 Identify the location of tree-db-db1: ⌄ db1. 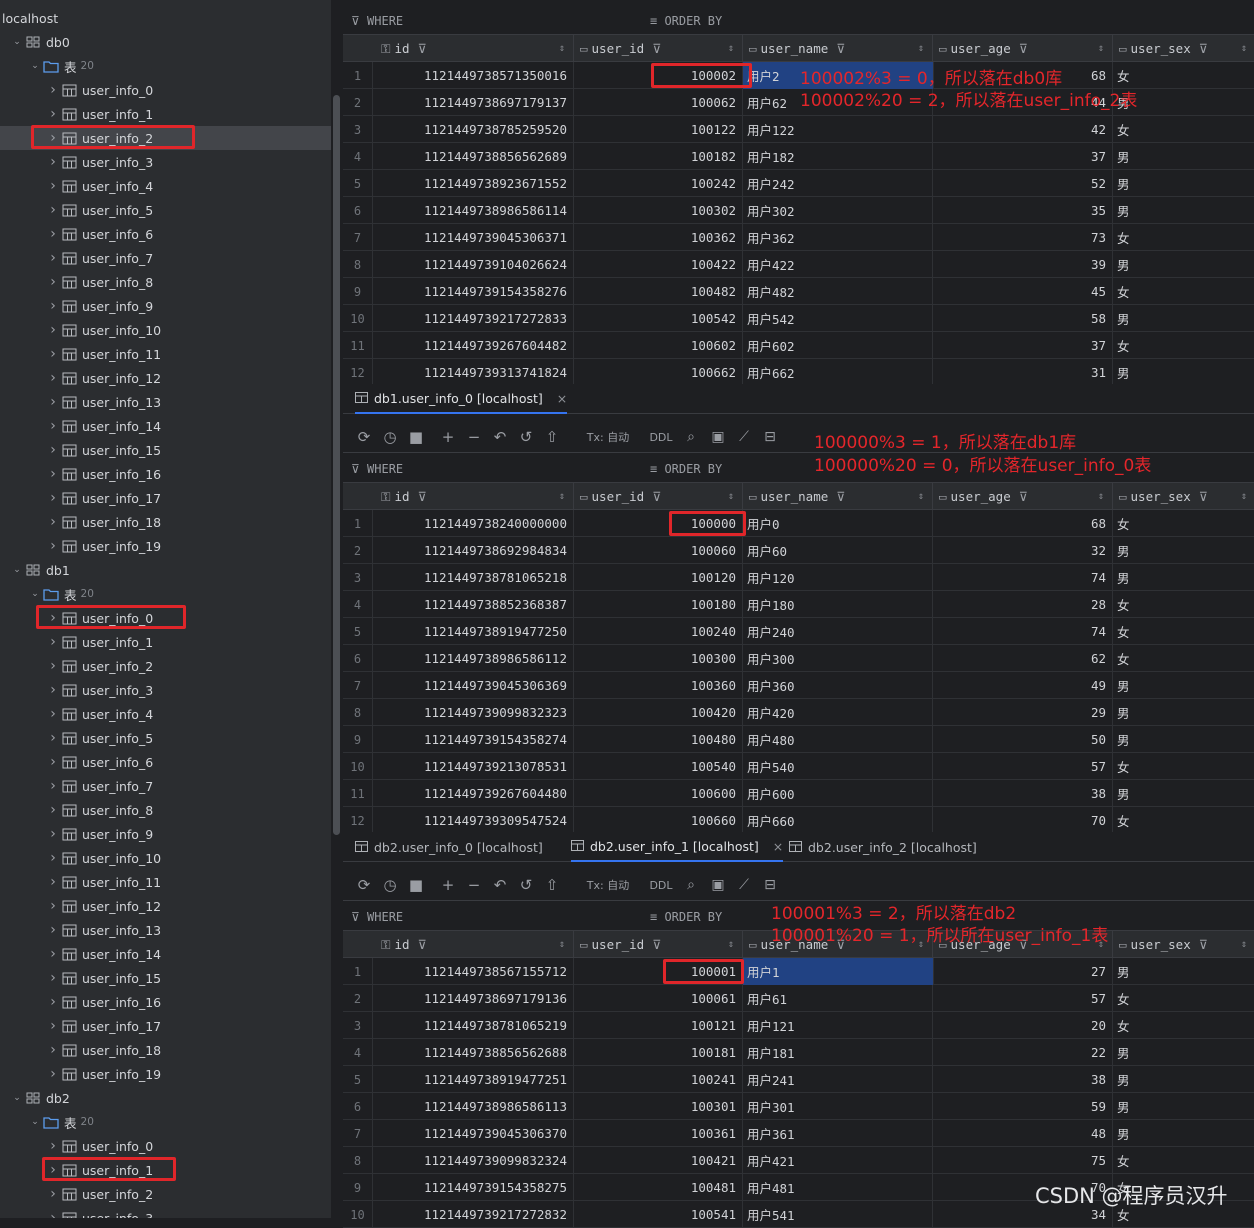
(165, 570).